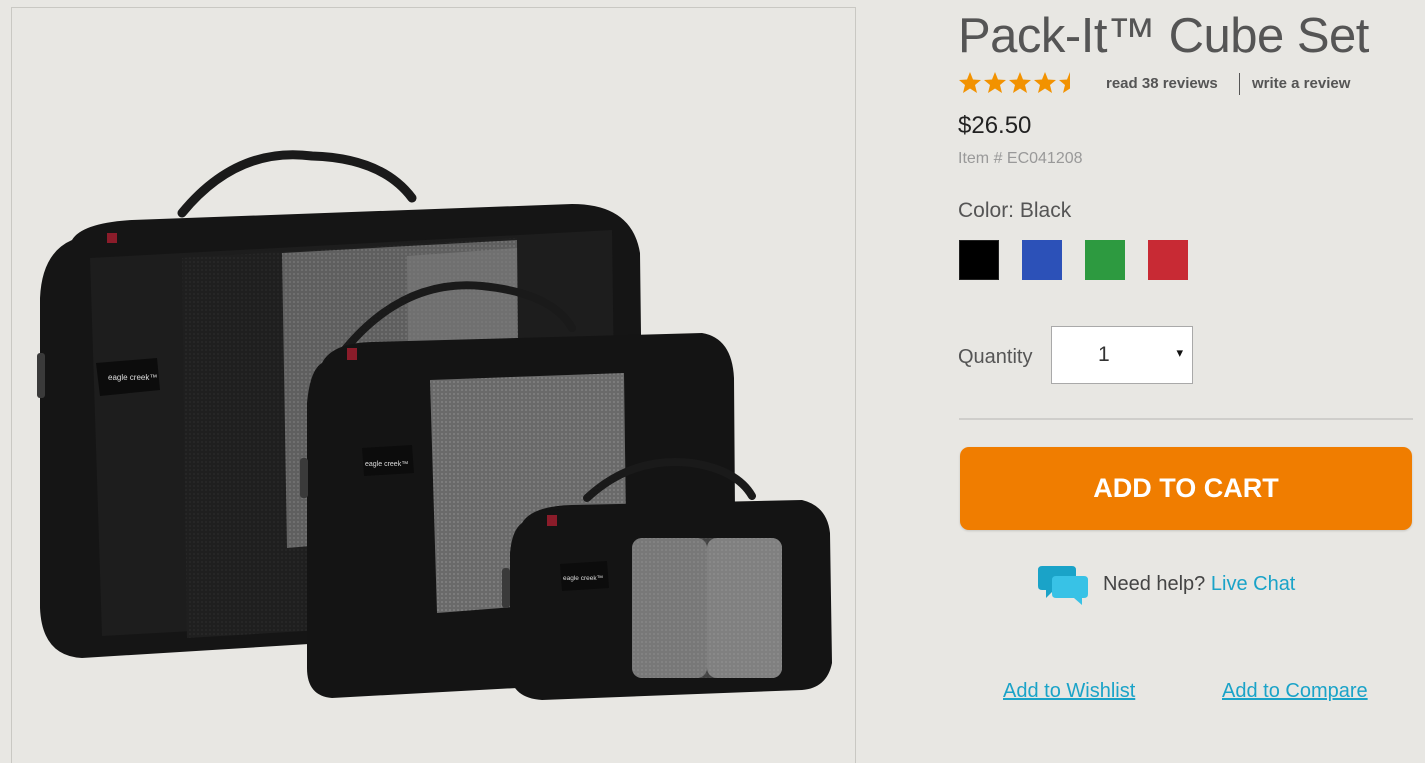 The image size is (1425, 763). Describe the element at coordinates (986, 210) in the screenshot. I see `color-label-text: Color:` at that location.